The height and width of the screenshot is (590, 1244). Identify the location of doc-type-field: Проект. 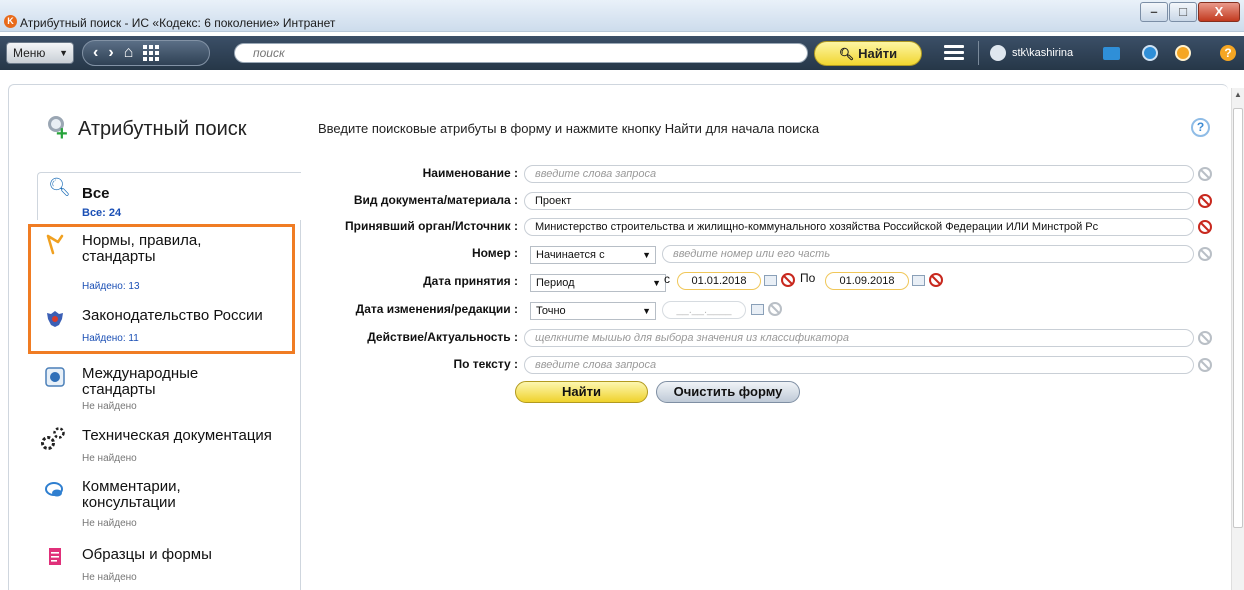
(859, 201).